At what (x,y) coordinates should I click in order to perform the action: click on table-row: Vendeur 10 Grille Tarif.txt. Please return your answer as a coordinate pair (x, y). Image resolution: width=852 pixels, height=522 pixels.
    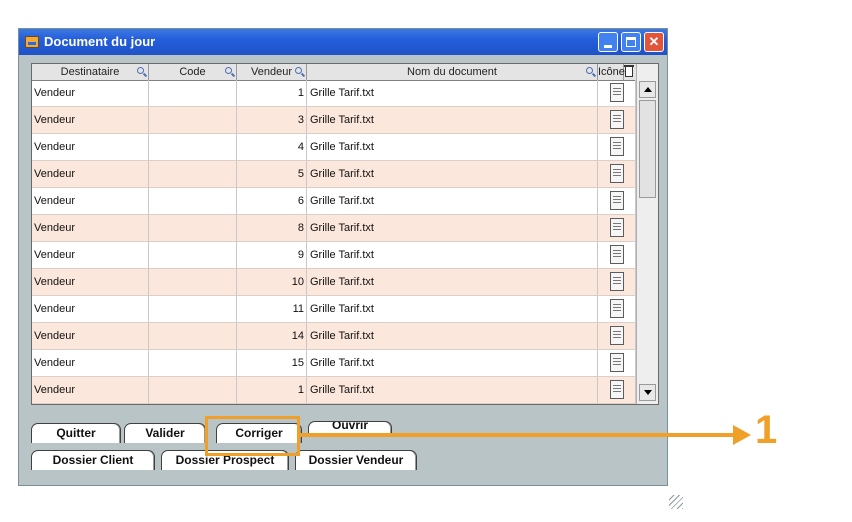
    Looking at the image, I should click on (334, 282).